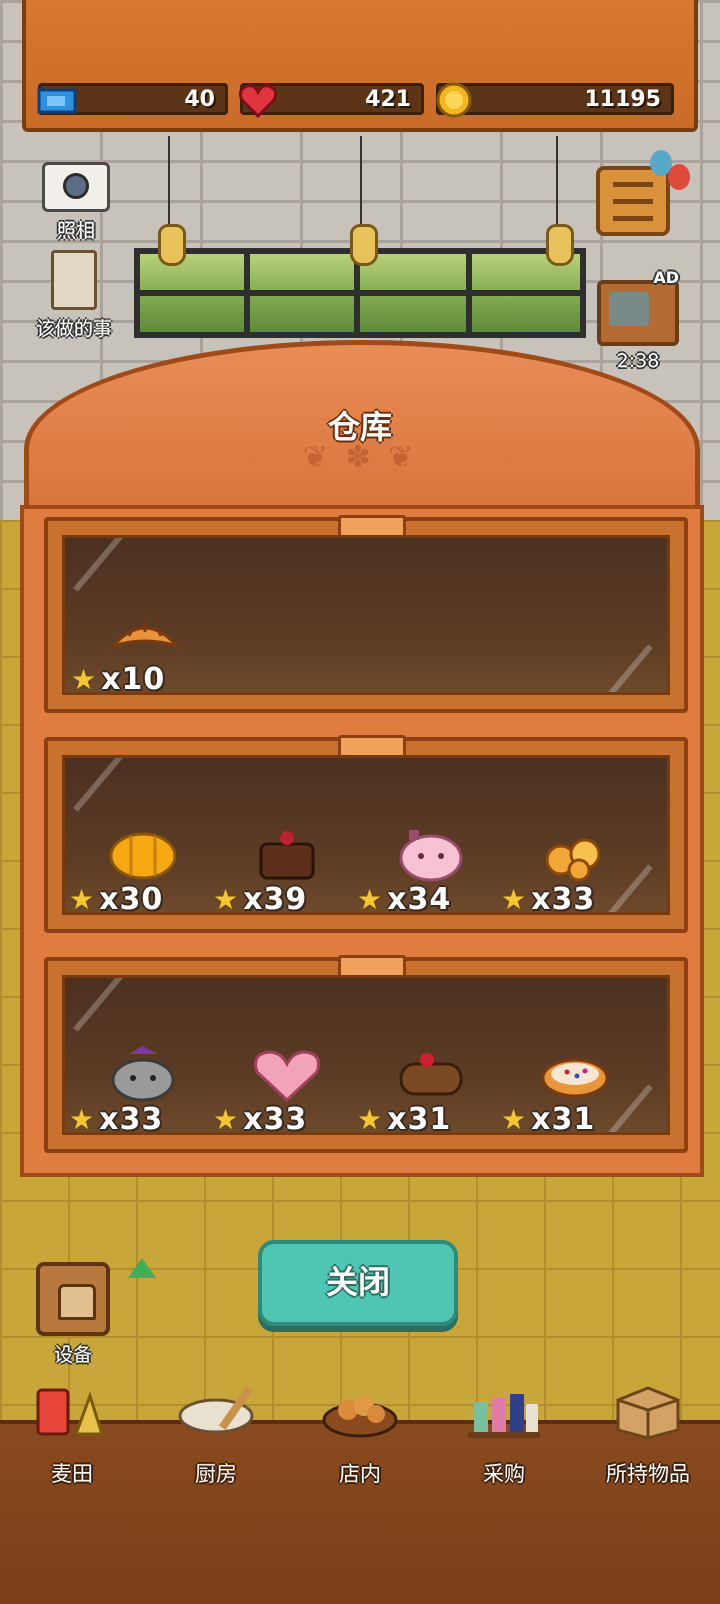 The image size is (720, 1604). I want to click on shelf-2: ★ x30 ★ x39 ★ x34 ★ x33, so click(366, 834).